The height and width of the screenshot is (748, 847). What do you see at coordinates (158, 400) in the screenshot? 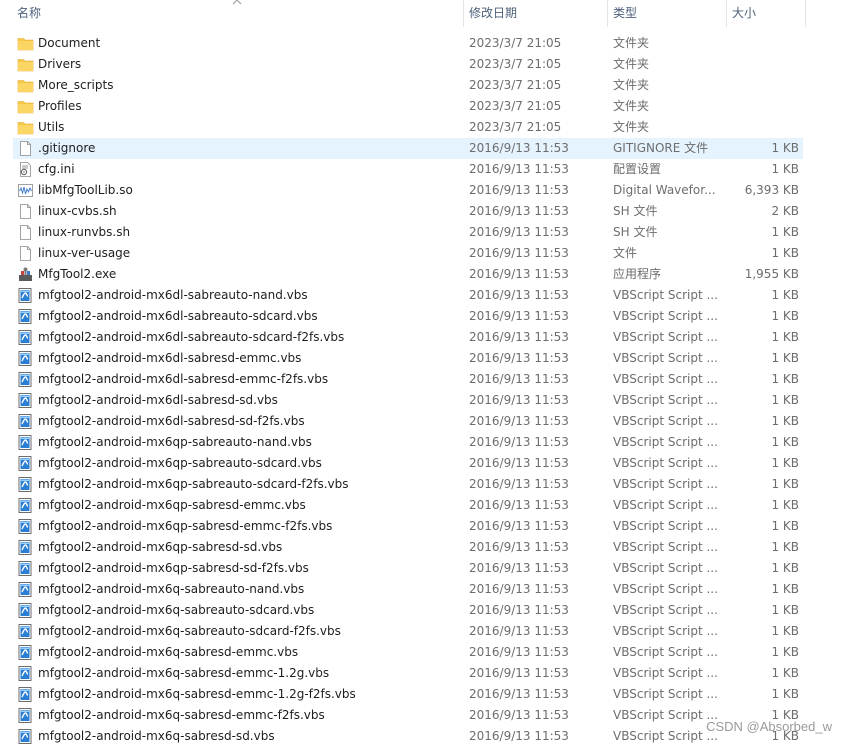
I see `file-name: mfgtool2-android-mx6dl-sabresd-sd.vbs` at bounding box center [158, 400].